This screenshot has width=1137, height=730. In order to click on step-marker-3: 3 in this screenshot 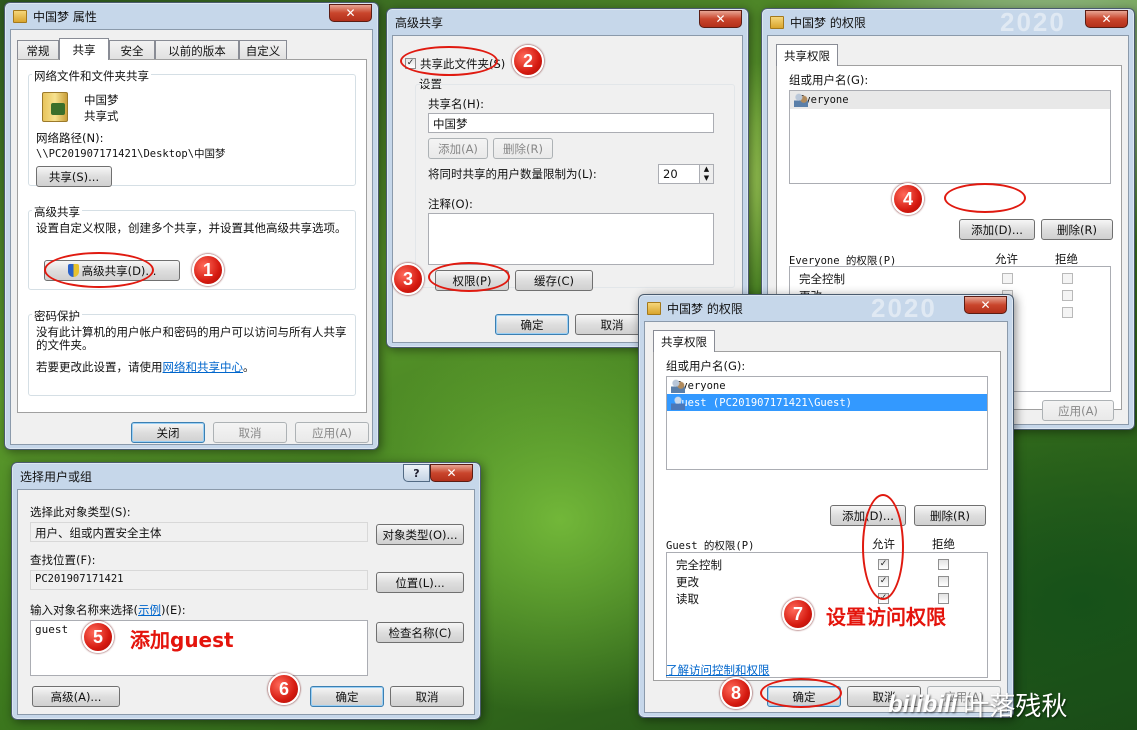, I will do `click(408, 279)`.